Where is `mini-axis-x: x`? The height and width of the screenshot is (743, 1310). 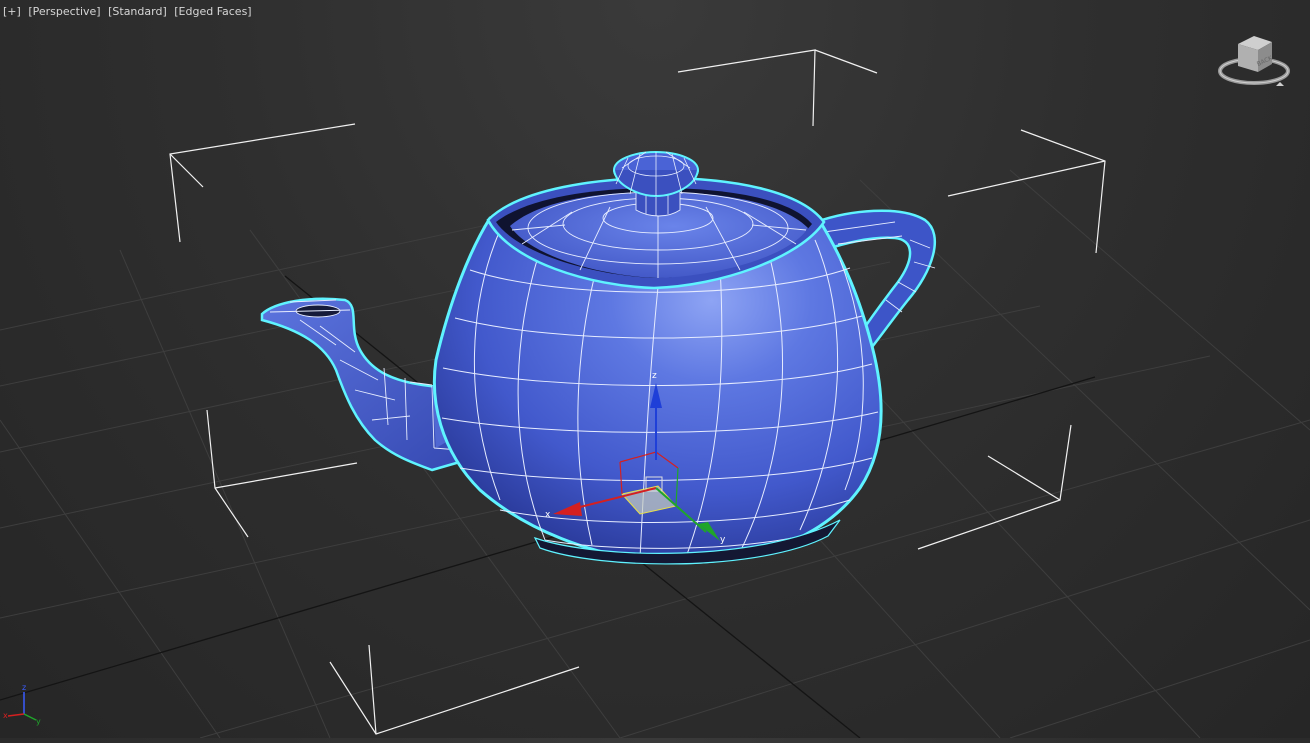 mini-axis-x: x is located at coordinates (5, 715).